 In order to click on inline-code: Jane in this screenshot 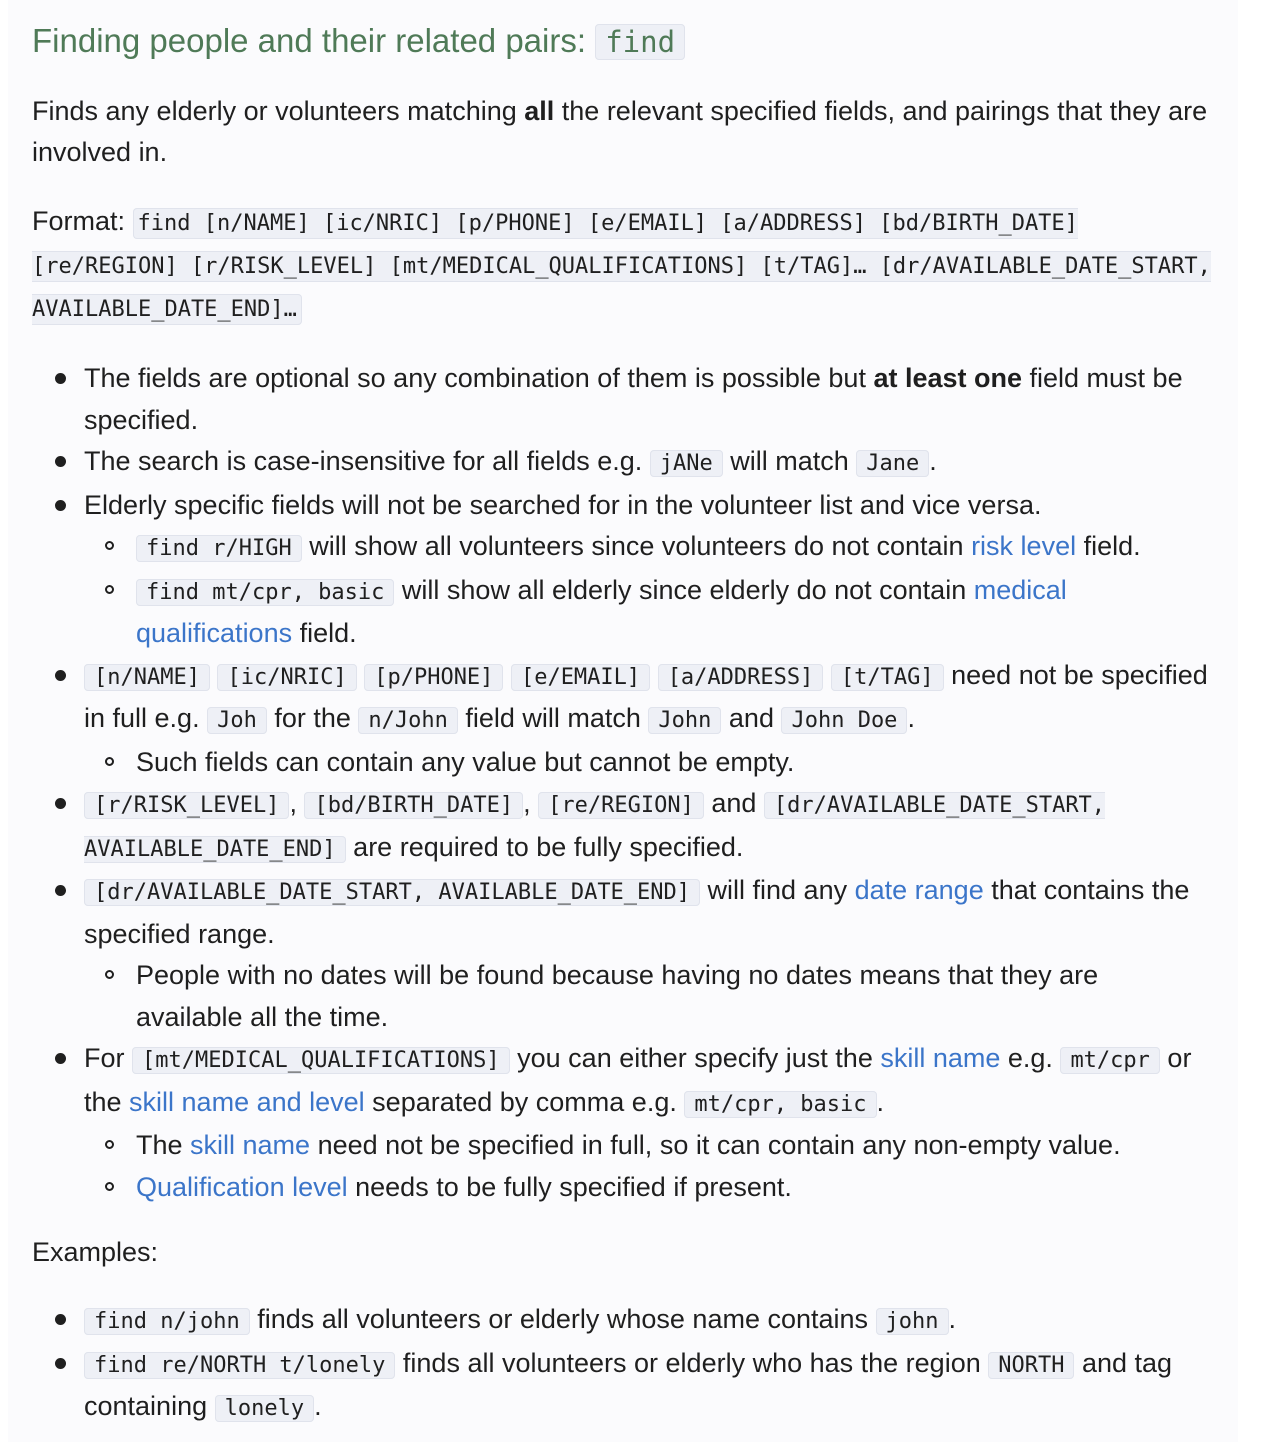, I will do `click(893, 463)`.